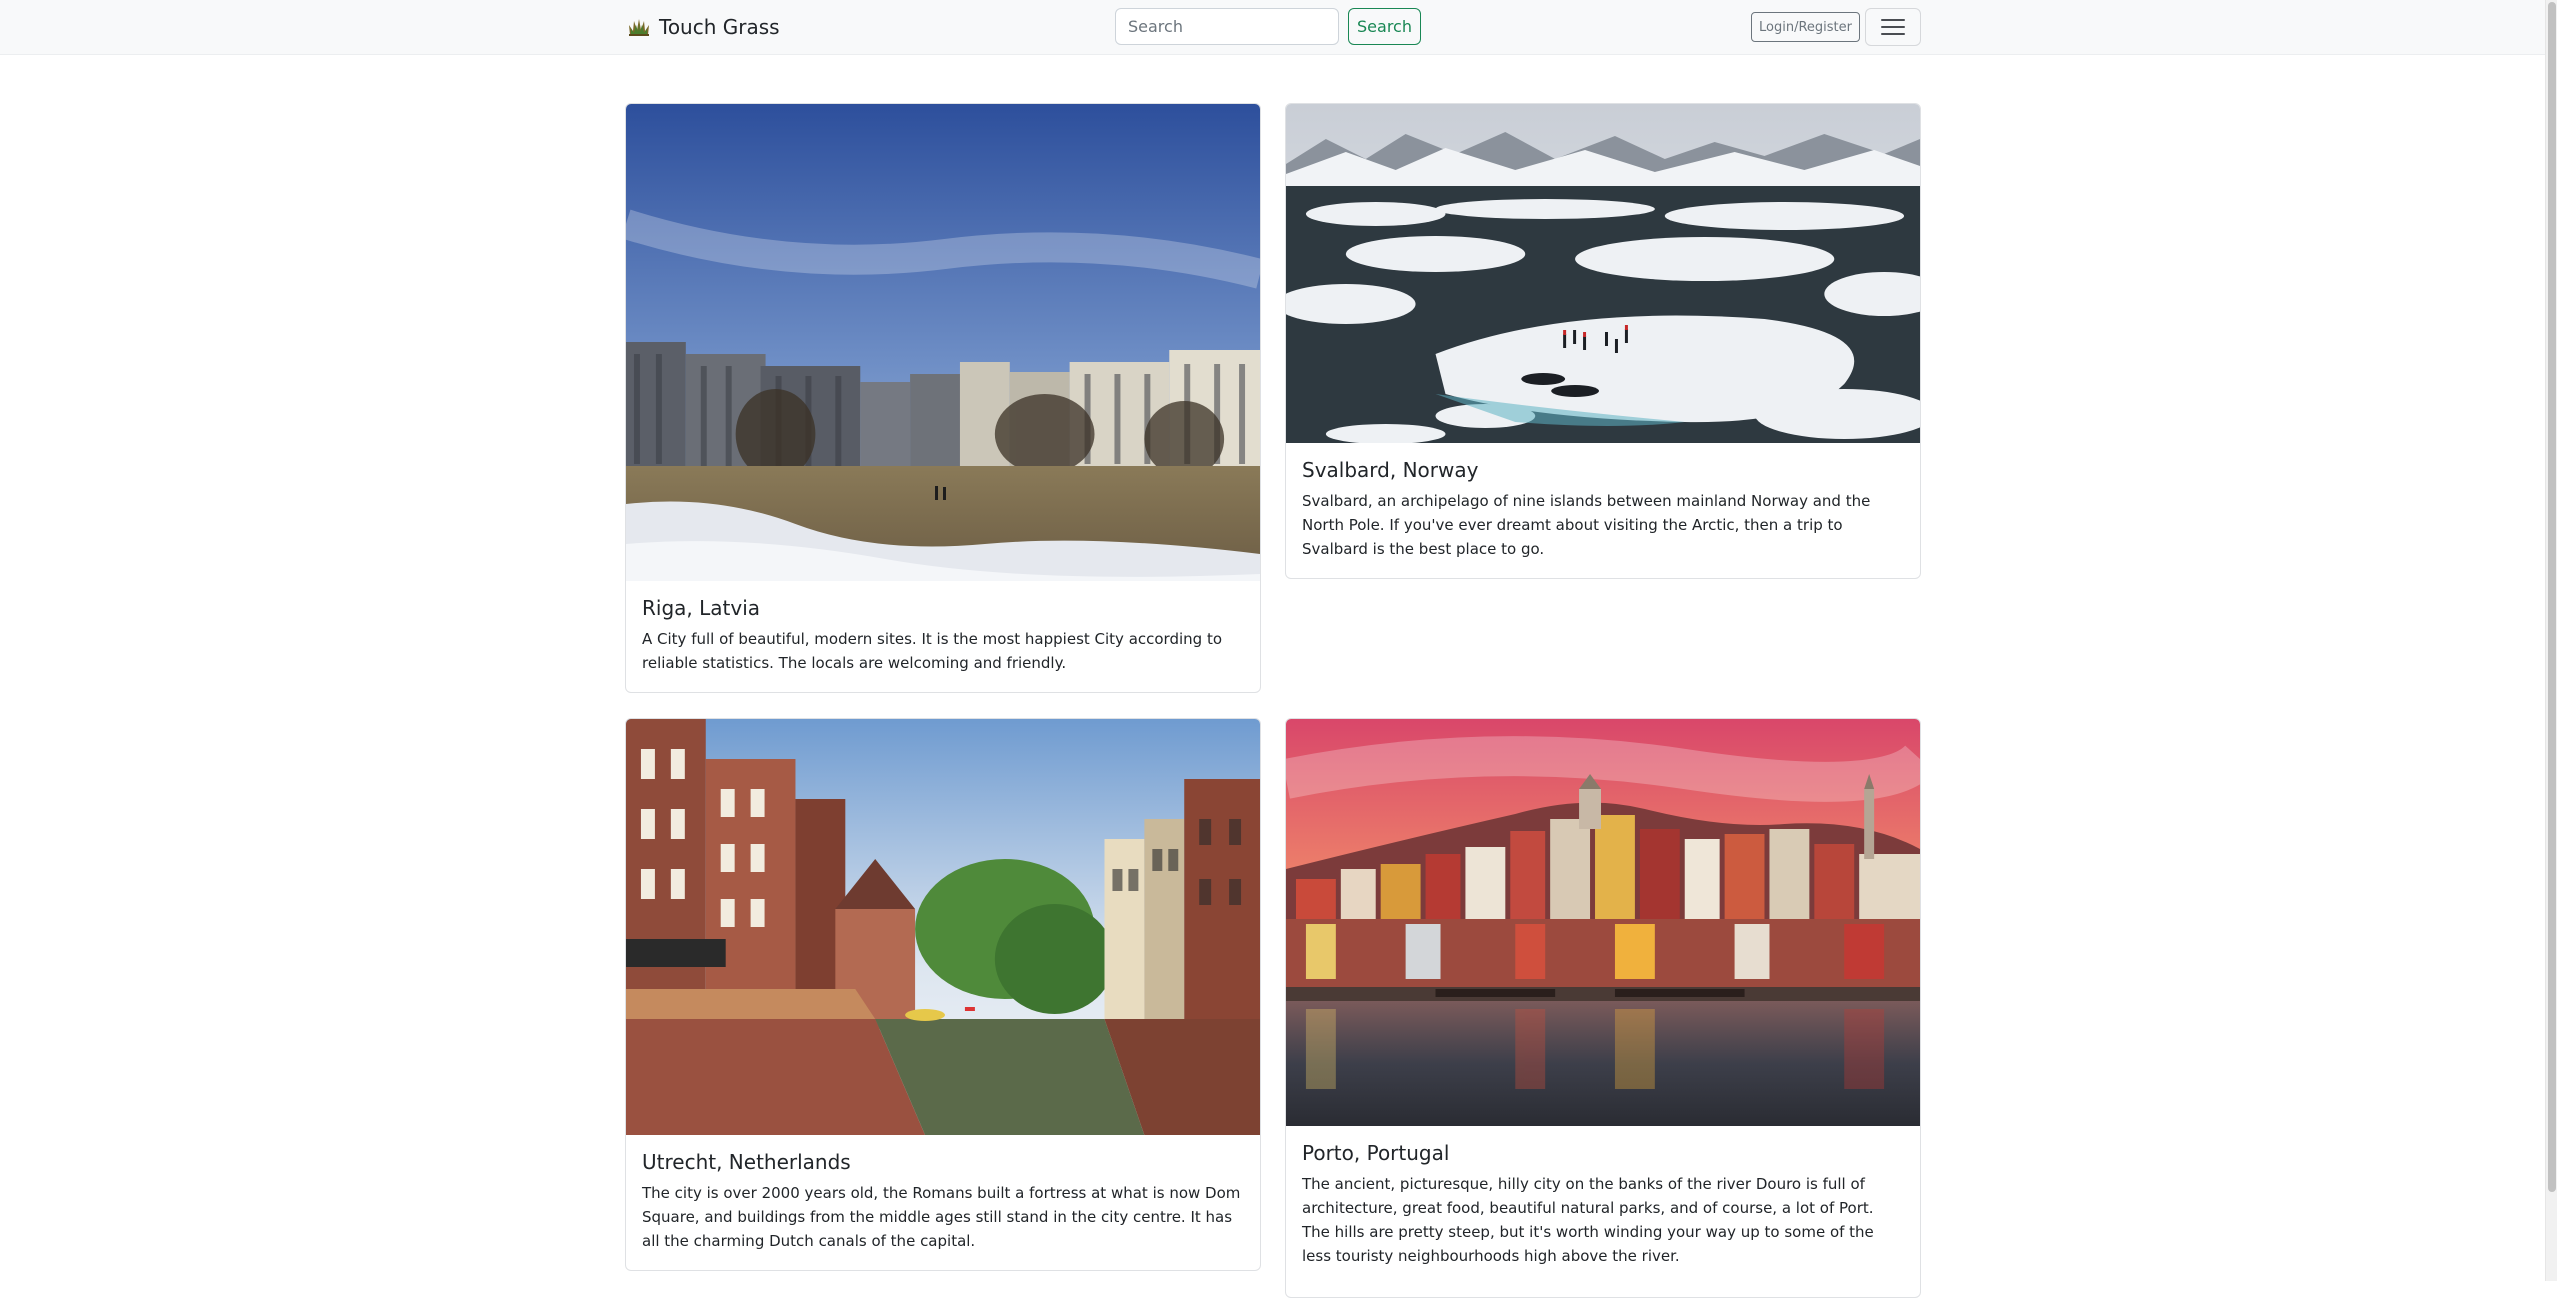  I want to click on navbar-toggler-button, so click(1893, 27).